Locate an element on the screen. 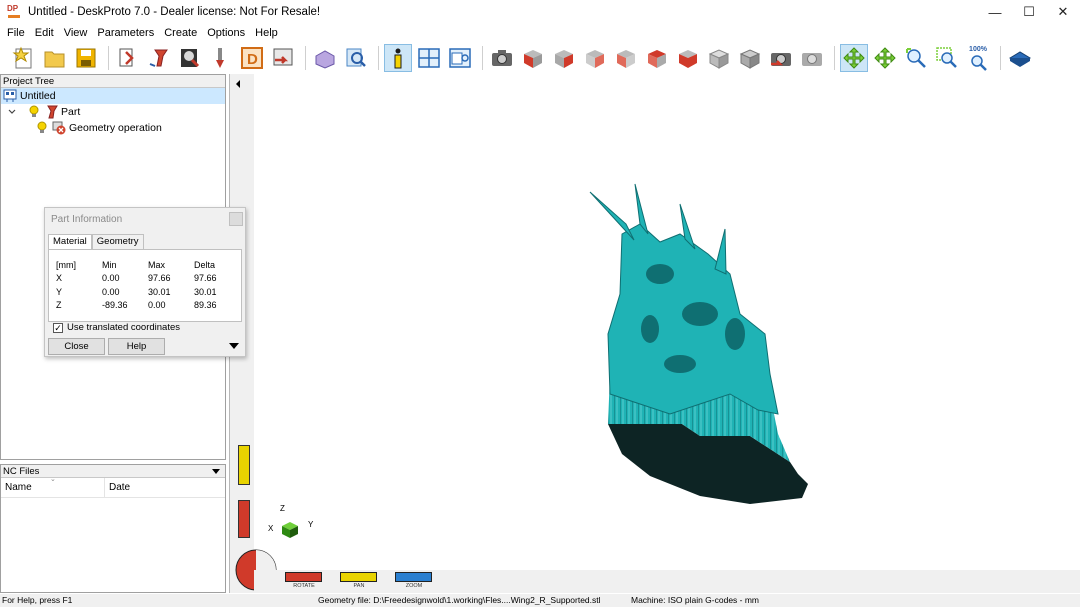  zoom-in-icon is located at coordinates (916, 58).